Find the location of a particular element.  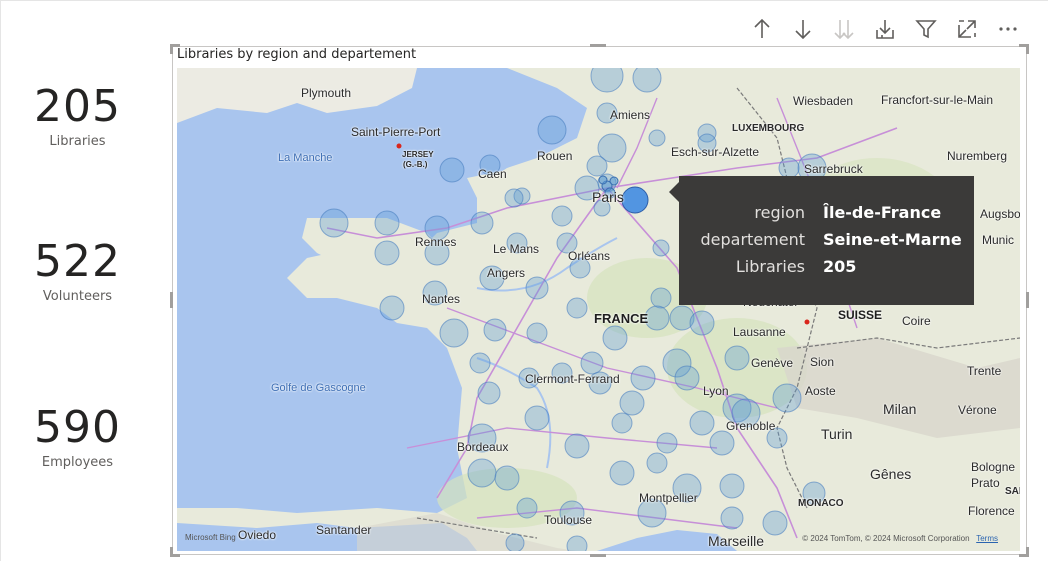

tooltip-row: Libraries 205 is located at coordinates (826, 269).